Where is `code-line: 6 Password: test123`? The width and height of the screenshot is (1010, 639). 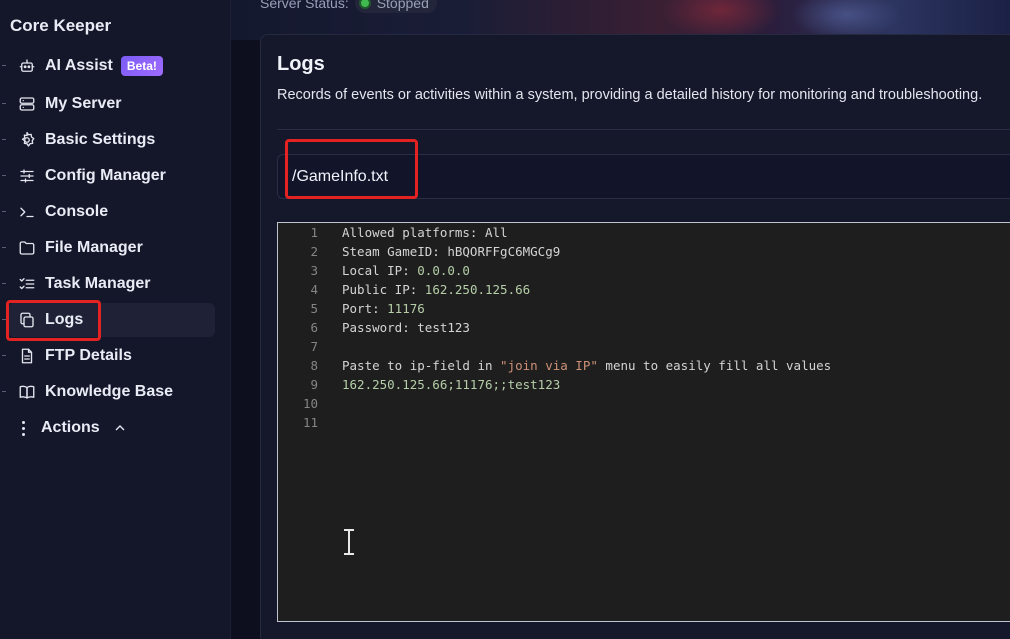 code-line: 6 Password: test123 is located at coordinates (374, 327).